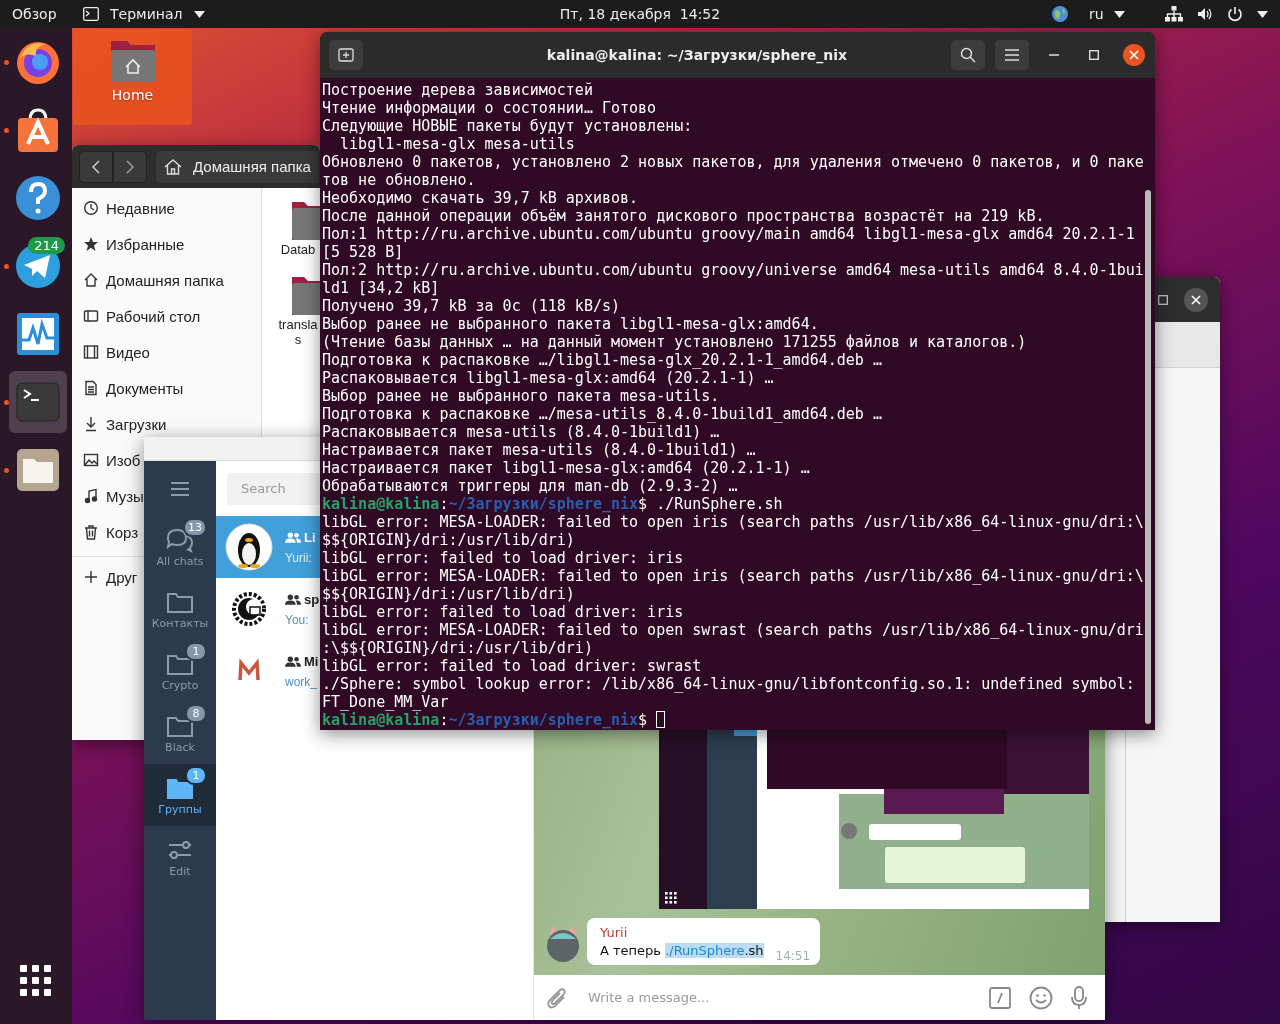 The image size is (1280, 1024). Describe the element at coordinates (381, 288) in the screenshot. I see `terminal-line: ld1 [34,2 kB]` at that location.